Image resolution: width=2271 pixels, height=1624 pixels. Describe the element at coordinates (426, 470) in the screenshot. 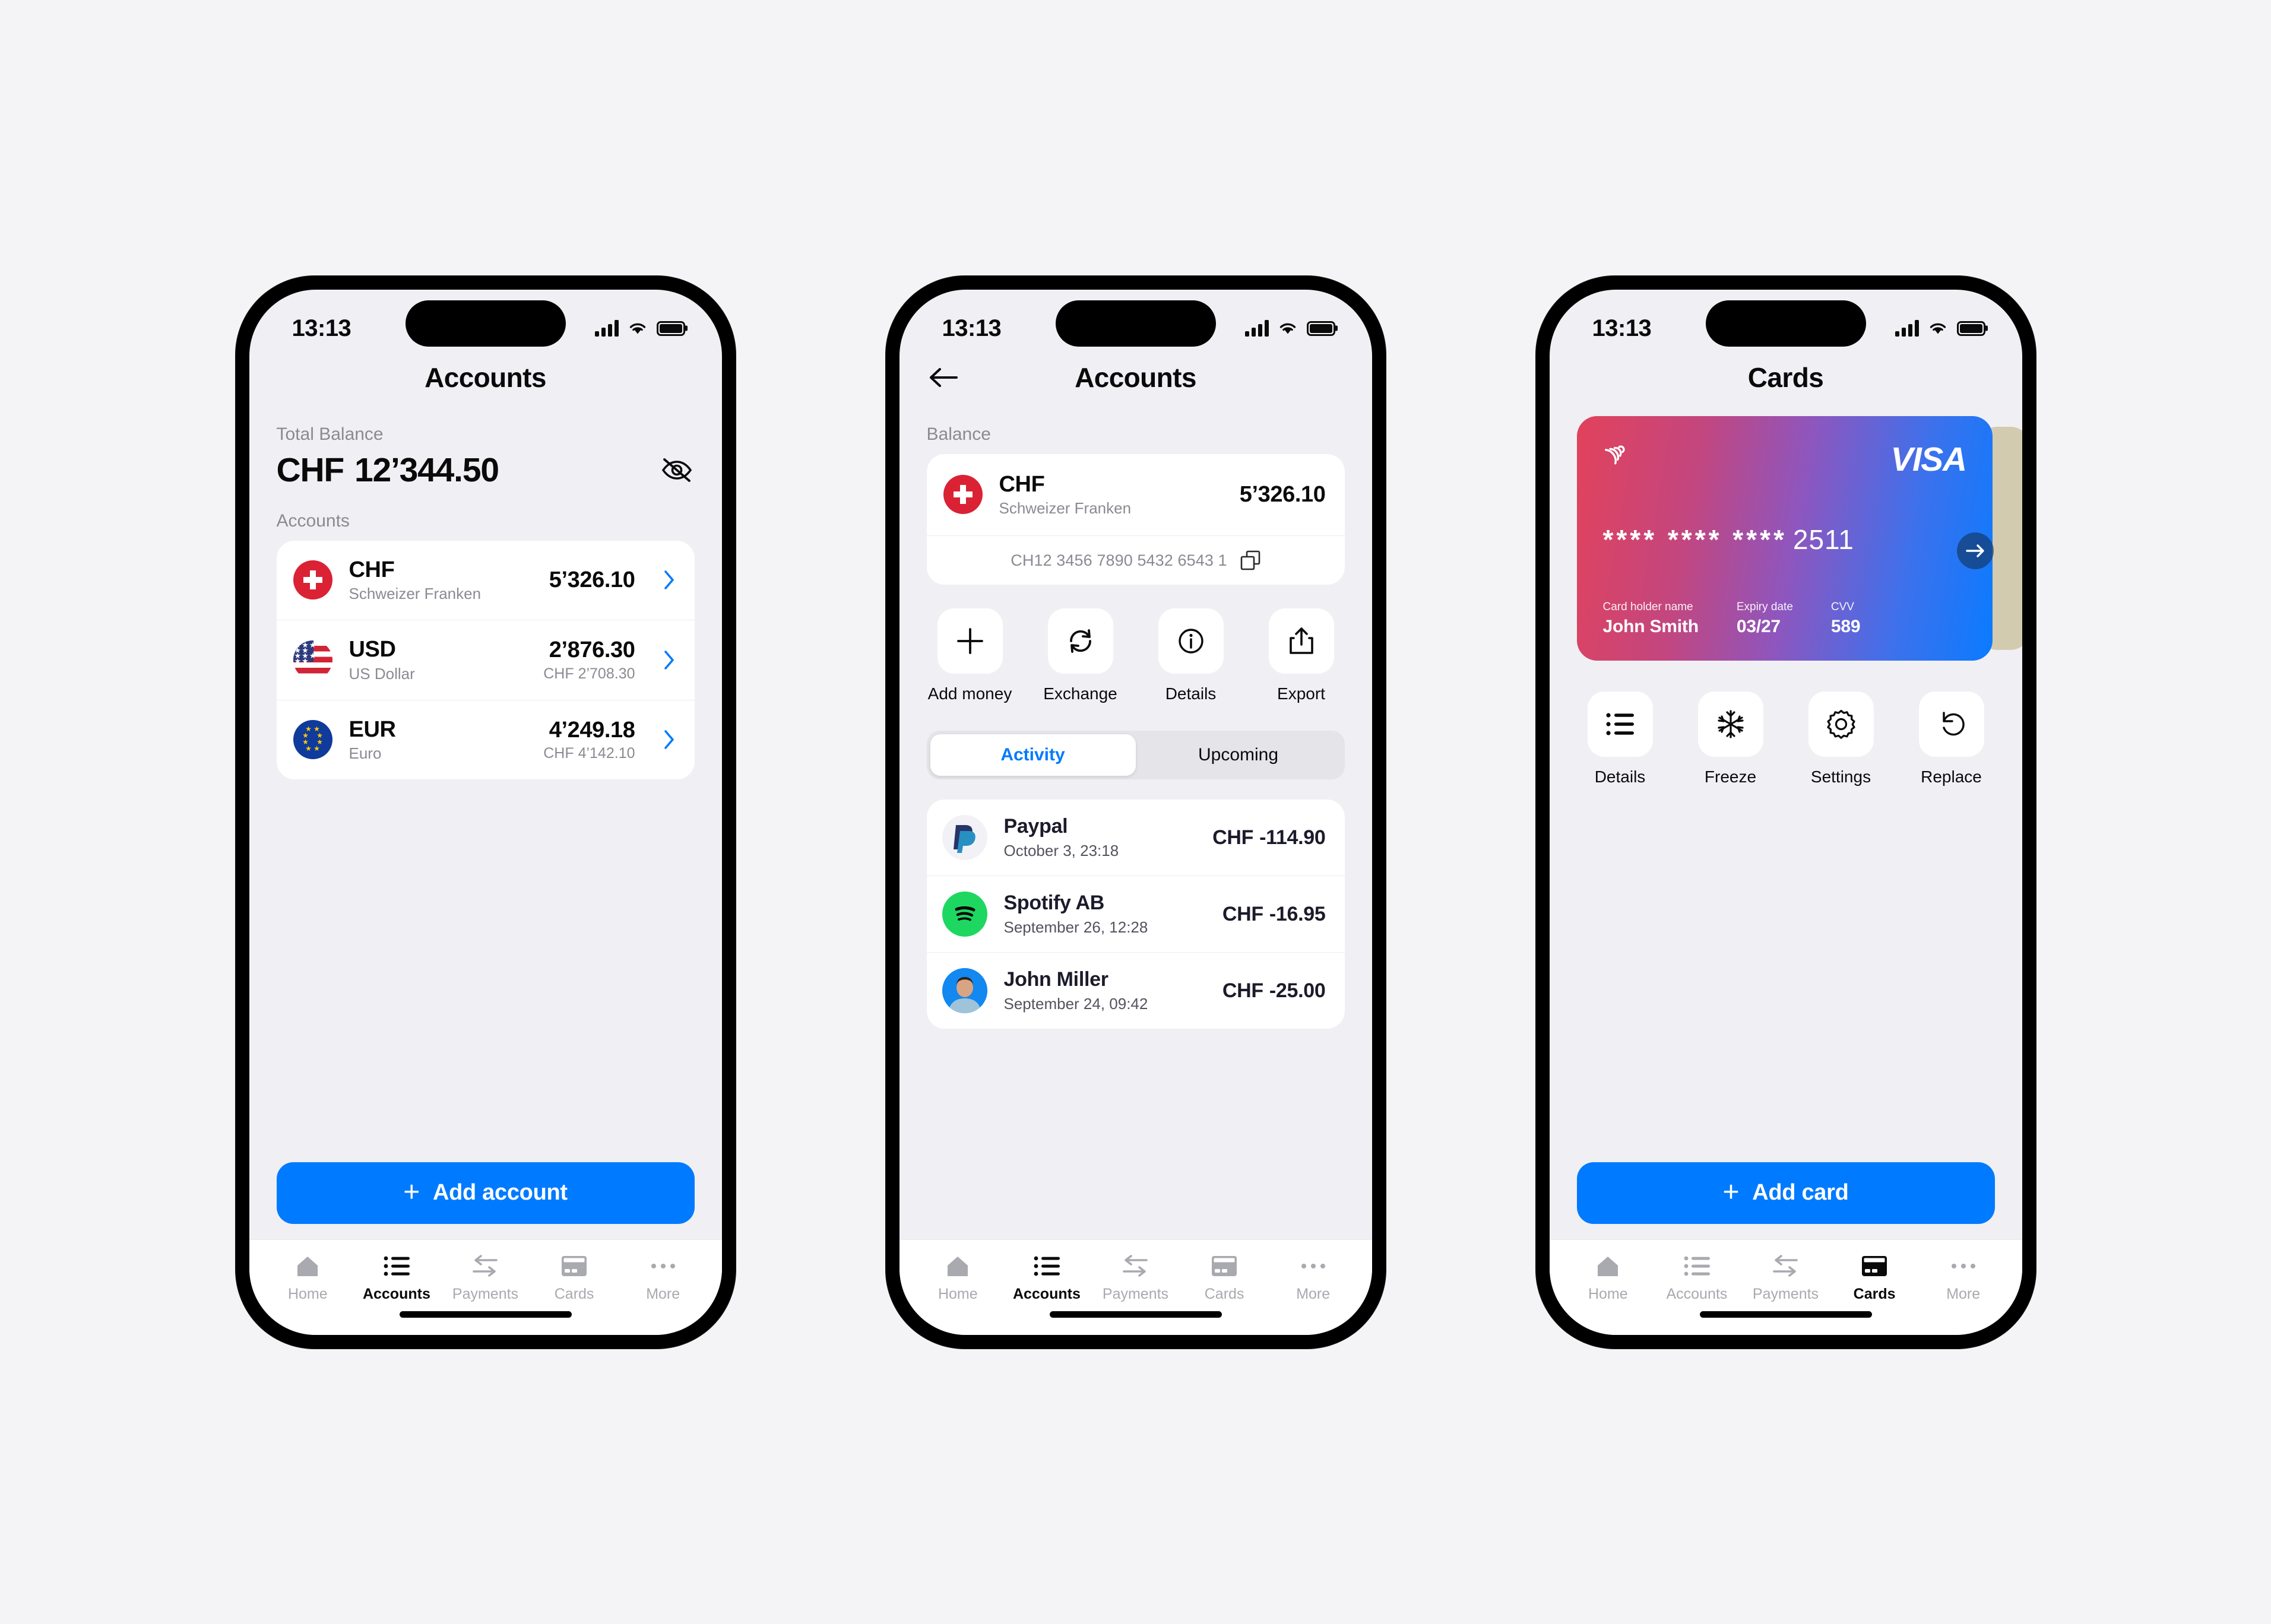

I see `total-amount: 12’344.50` at that location.